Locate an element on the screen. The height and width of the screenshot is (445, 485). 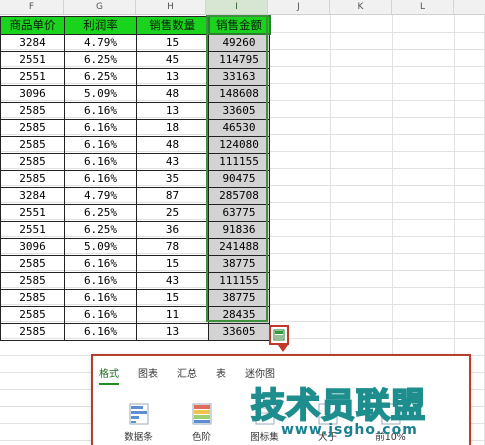
column-header-h: H is located at coordinates (171, 7).